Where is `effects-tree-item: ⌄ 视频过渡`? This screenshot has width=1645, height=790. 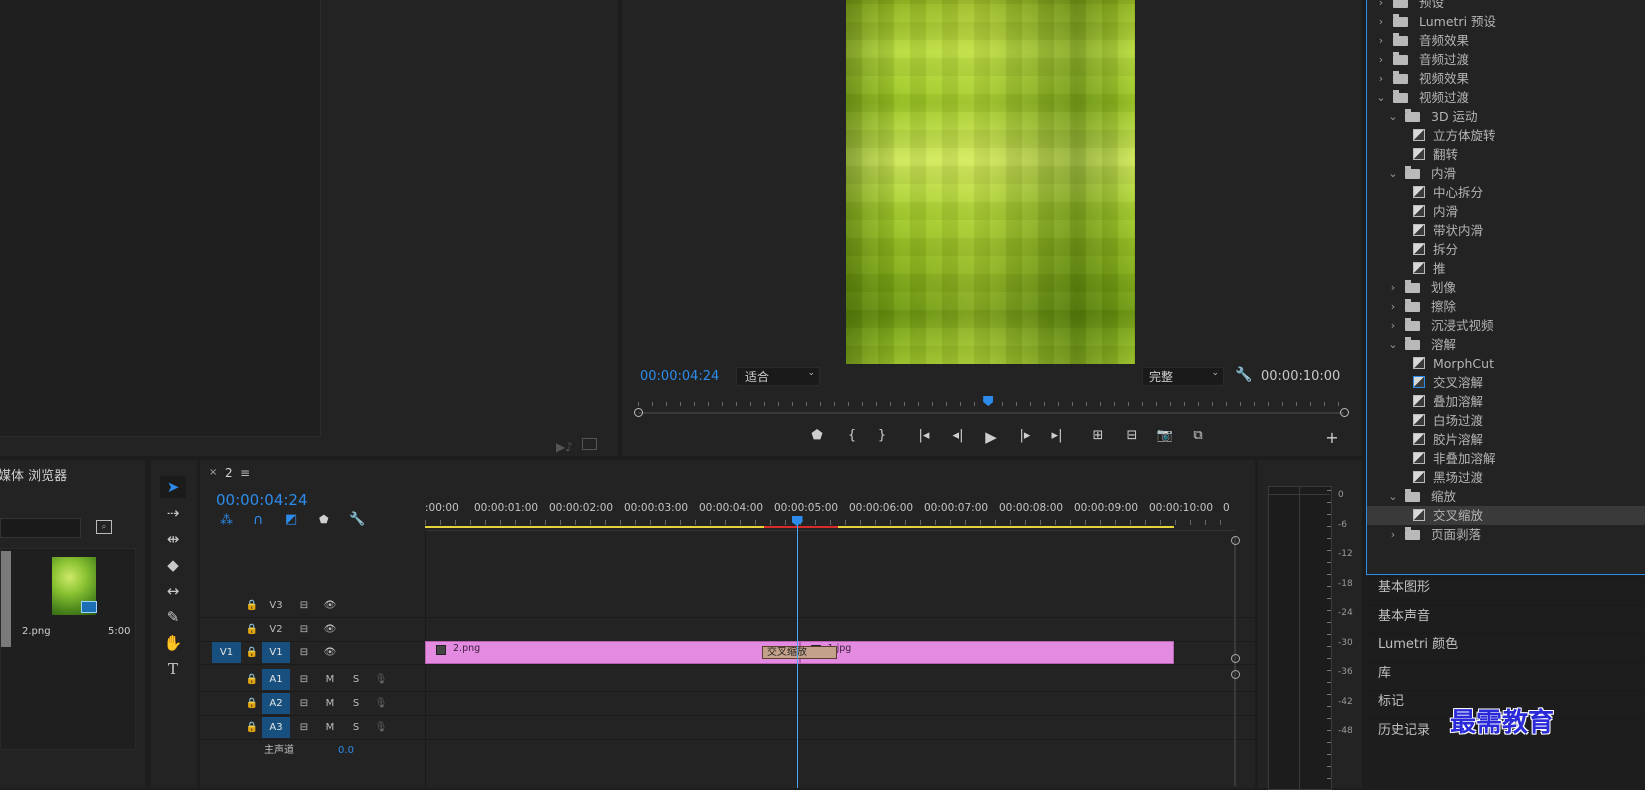 effects-tree-item: ⌄ 视频过渡 is located at coordinates (1506, 97).